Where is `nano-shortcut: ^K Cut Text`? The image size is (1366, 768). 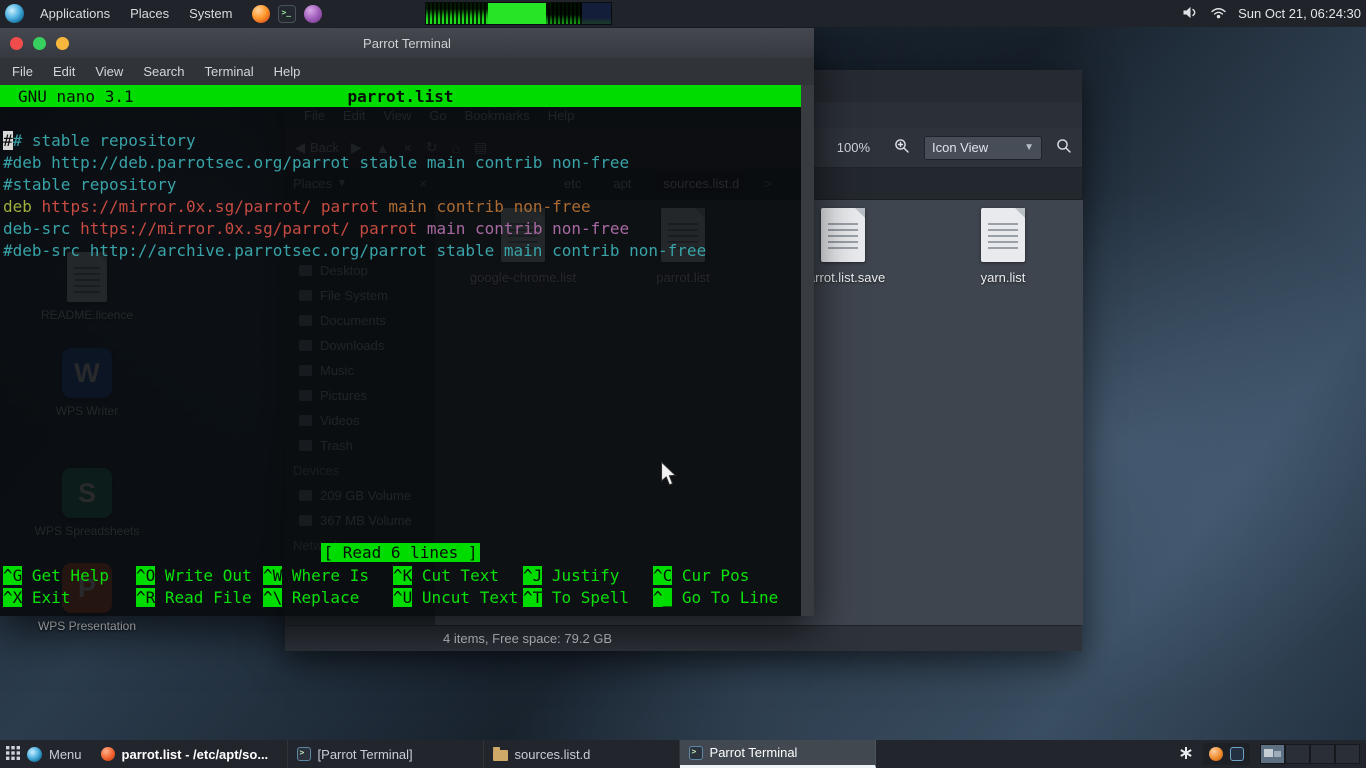
nano-shortcut: ^K Cut Text is located at coordinates (458, 577).